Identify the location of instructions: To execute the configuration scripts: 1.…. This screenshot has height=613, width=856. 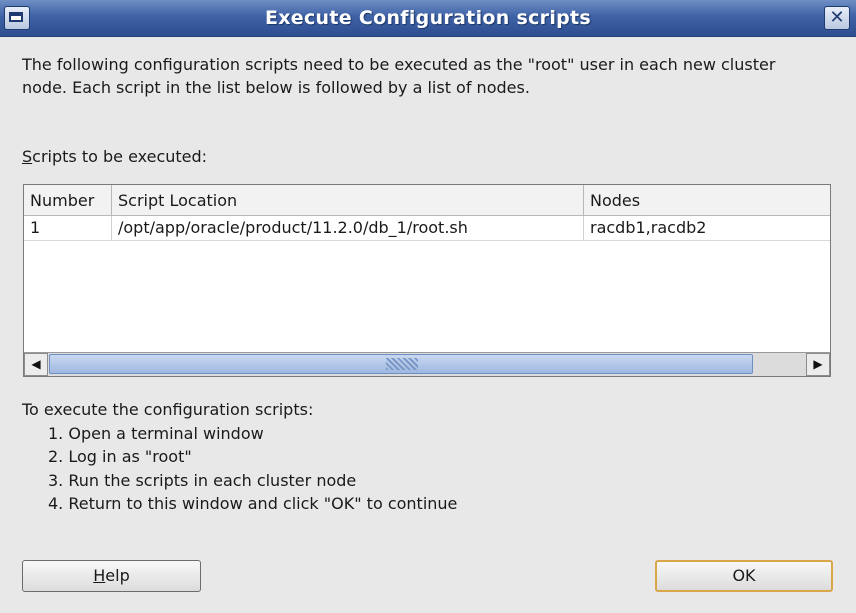
(239, 457).